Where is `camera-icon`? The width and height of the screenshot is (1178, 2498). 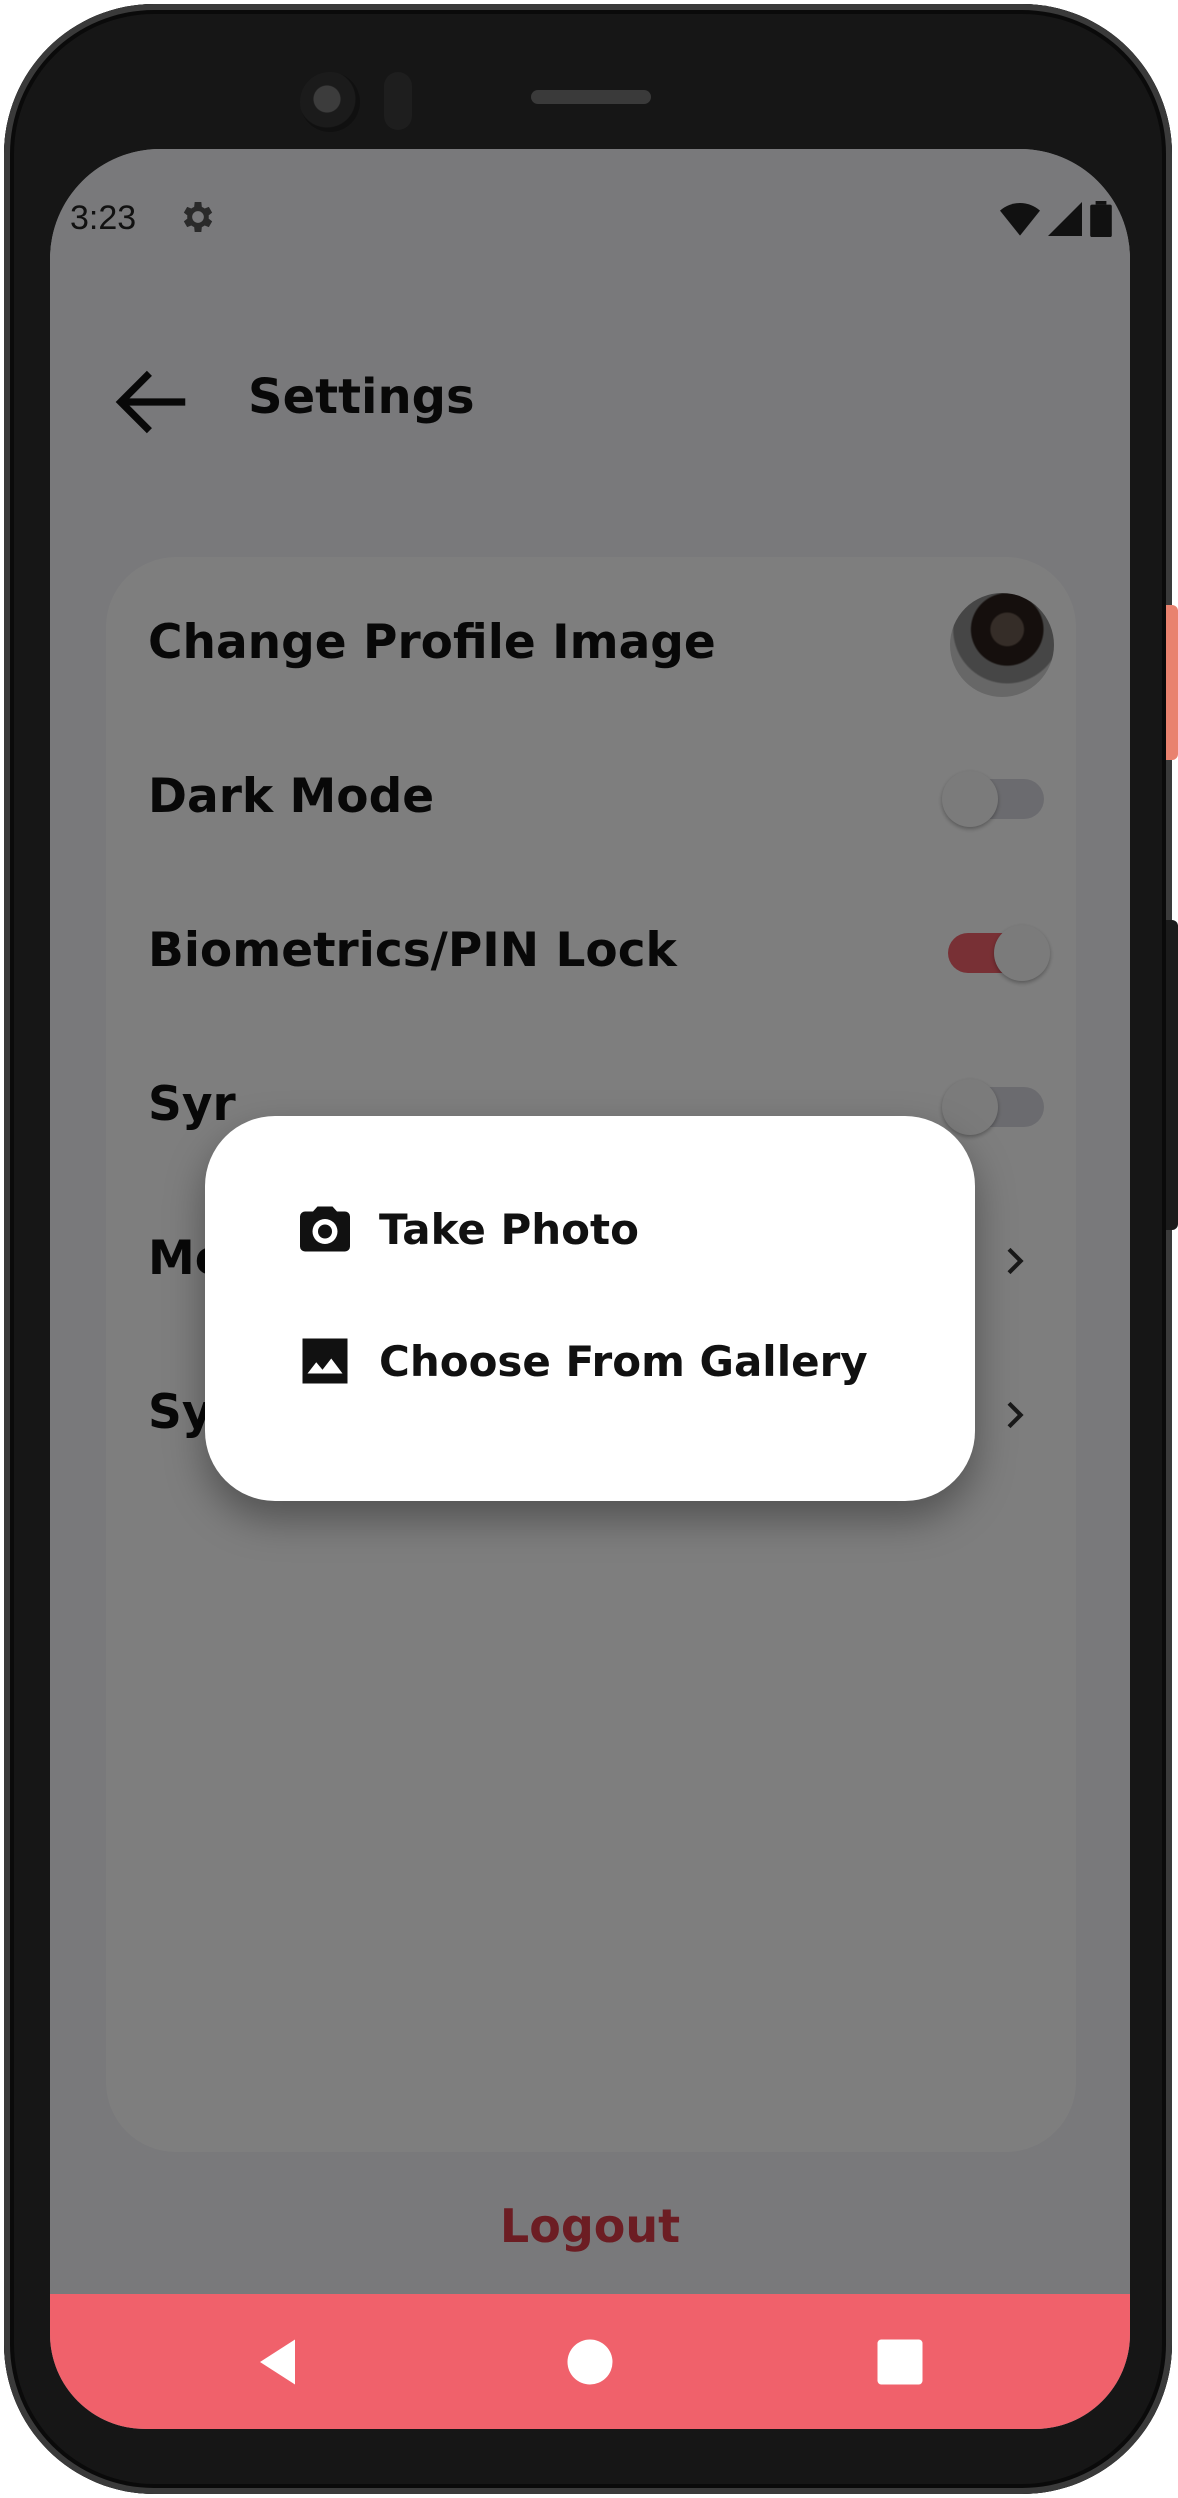
camera-icon is located at coordinates (325, 1229).